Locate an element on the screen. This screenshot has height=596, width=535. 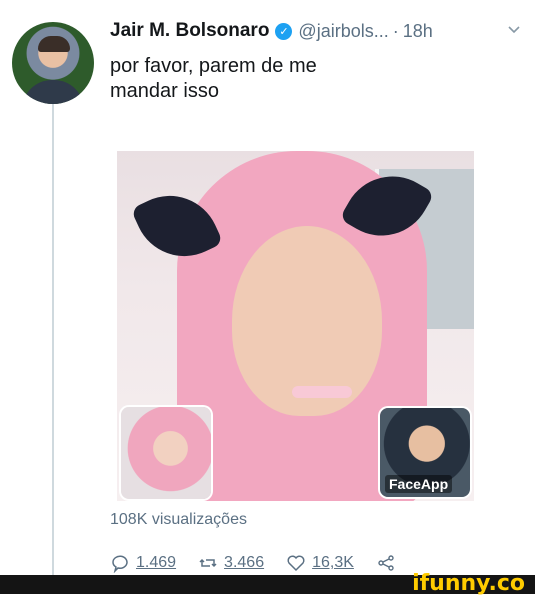
like-button: 16,3K is located at coordinates (320, 563).